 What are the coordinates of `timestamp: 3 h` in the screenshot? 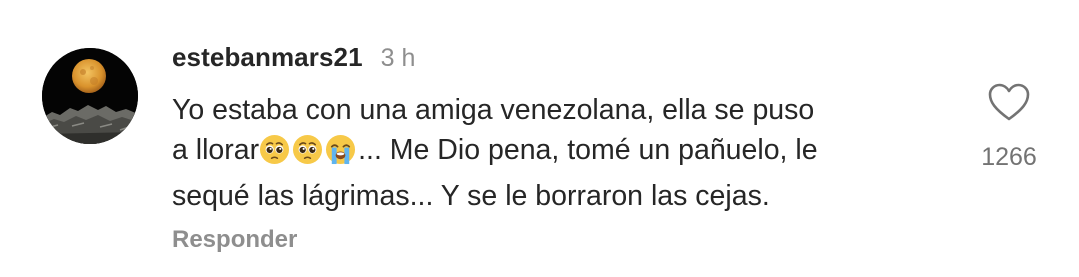 It's located at (398, 58).